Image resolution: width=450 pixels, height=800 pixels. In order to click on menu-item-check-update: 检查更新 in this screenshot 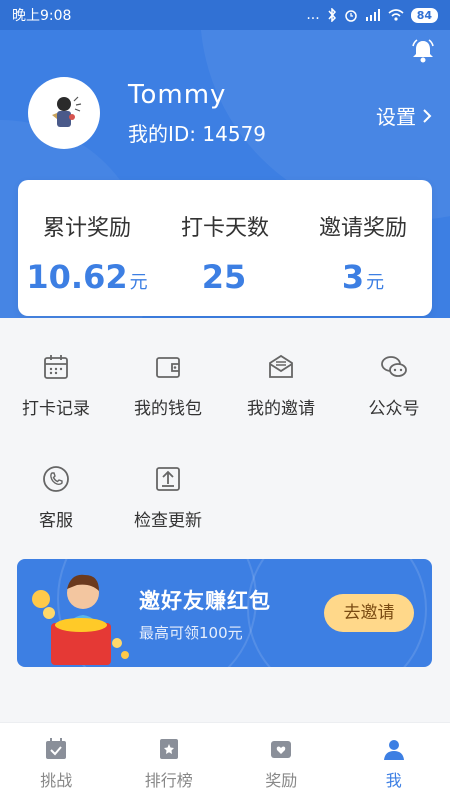, I will do `click(168, 497)`.